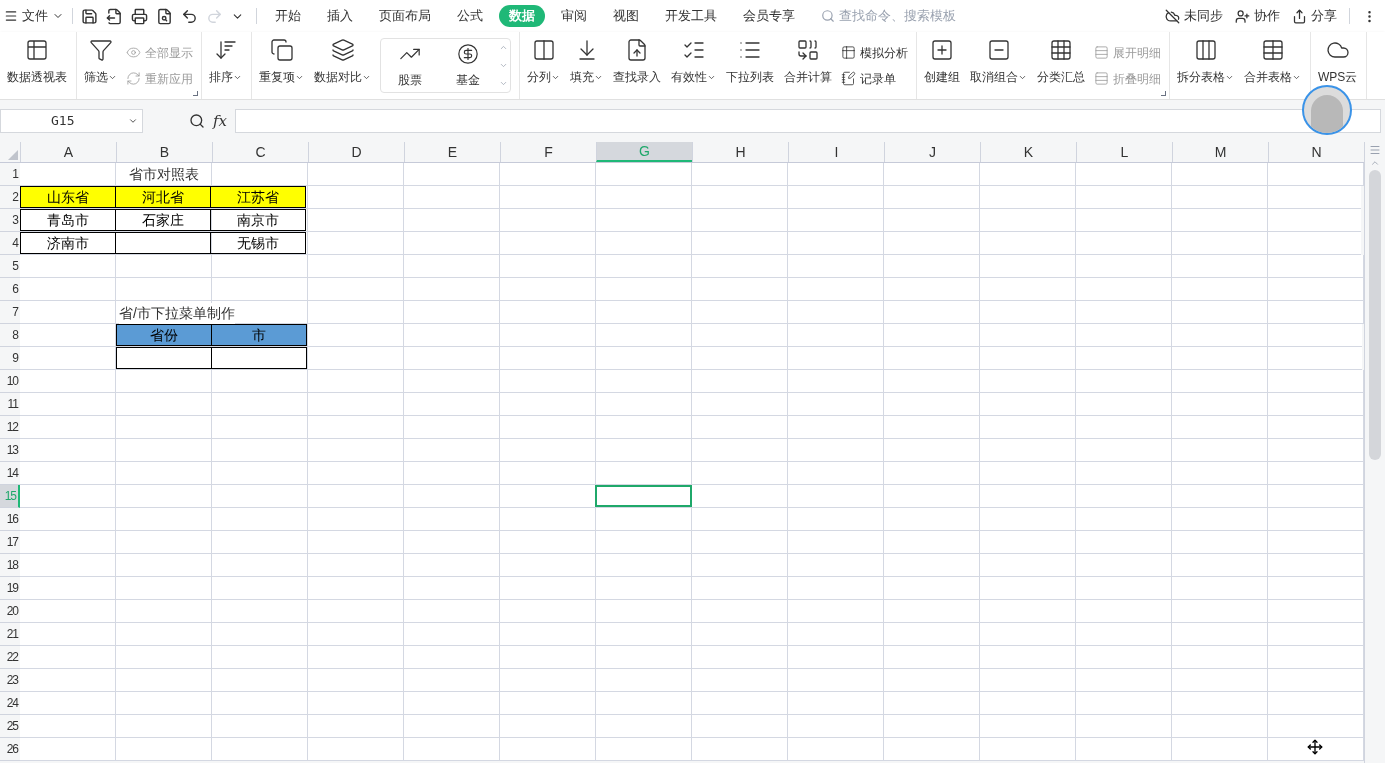 The image size is (1385, 763). I want to click on plus-square-icon, so click(942, 50).